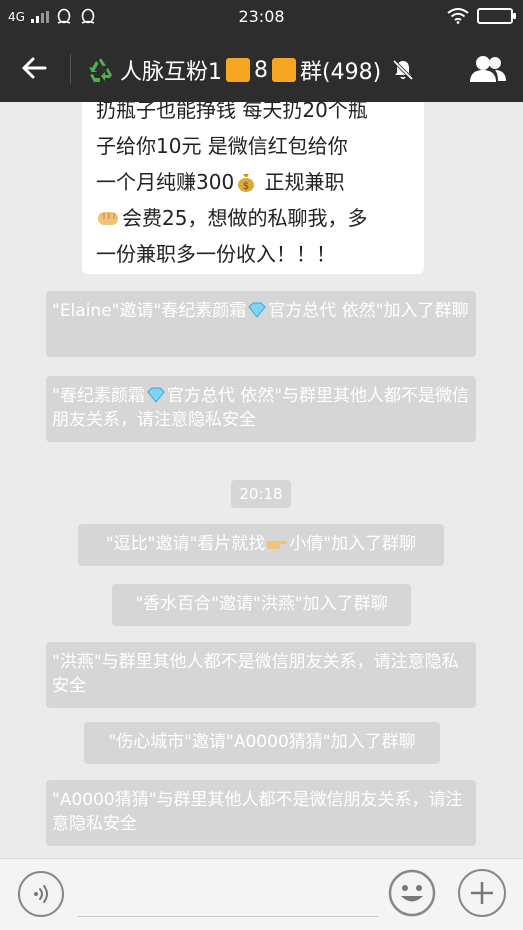 The image size is (523, 930). I want to click on money-bag-icon: $, so click(246, 183).